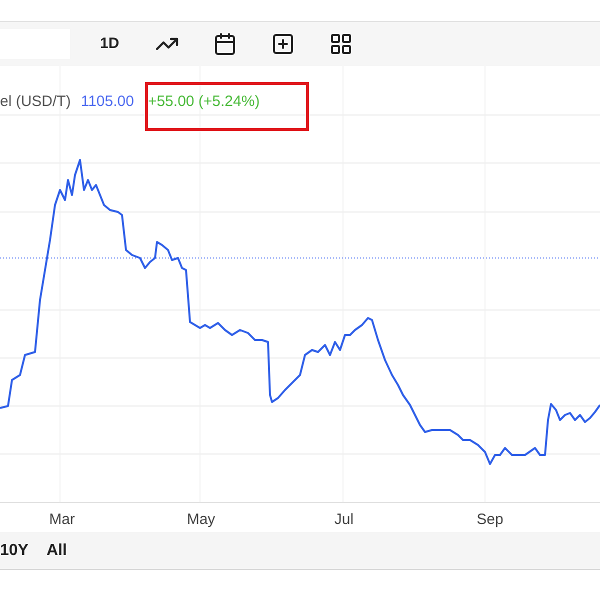 Image resolution: width=600 pixels, height=600 pixels. I want to click on axis-label: Jul, so click(344, 520).